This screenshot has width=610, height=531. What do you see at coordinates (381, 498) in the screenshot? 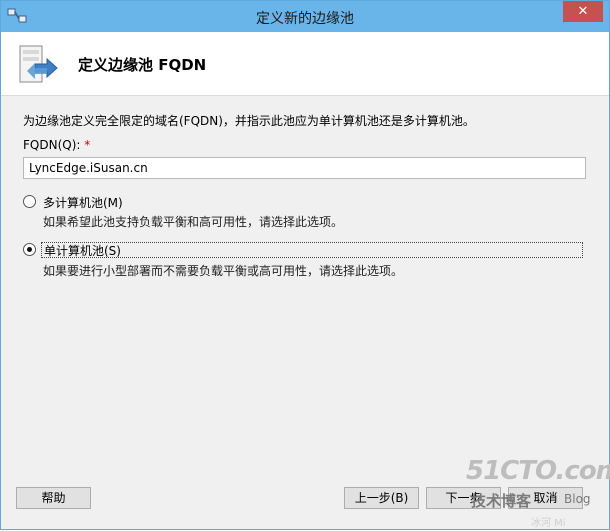
I see `back-button: 上一步(B)` at bounding box center [381, 498].